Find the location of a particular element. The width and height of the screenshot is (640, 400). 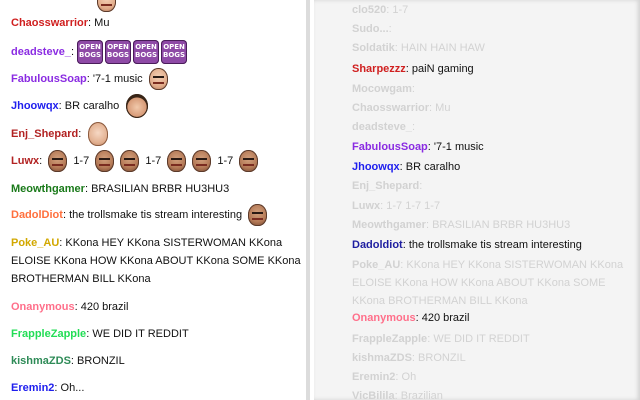

chat-text: BRONZIL is located at coordinates (442, 358).